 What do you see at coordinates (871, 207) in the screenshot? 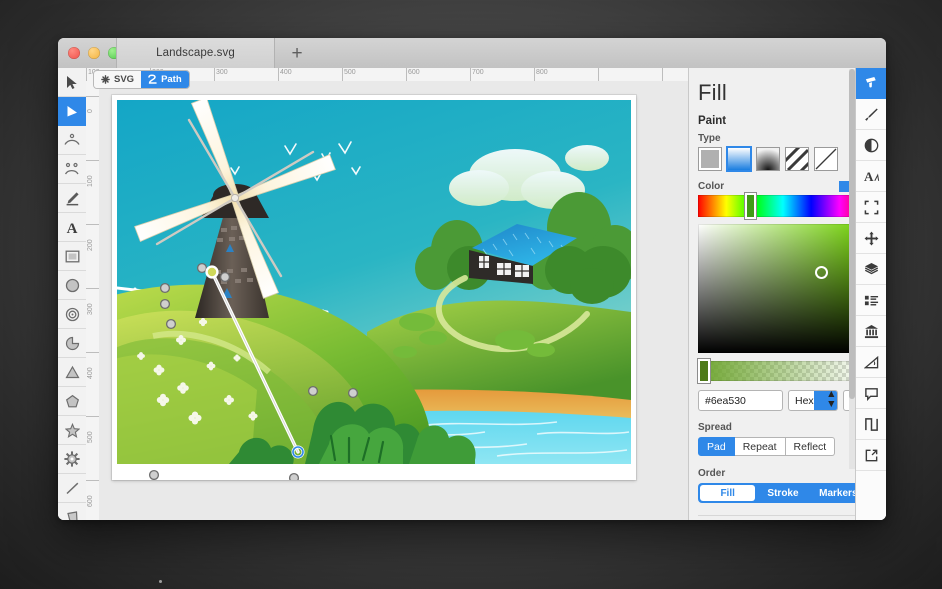
I see `transform-panel-button` at bounding box center [871, 207].